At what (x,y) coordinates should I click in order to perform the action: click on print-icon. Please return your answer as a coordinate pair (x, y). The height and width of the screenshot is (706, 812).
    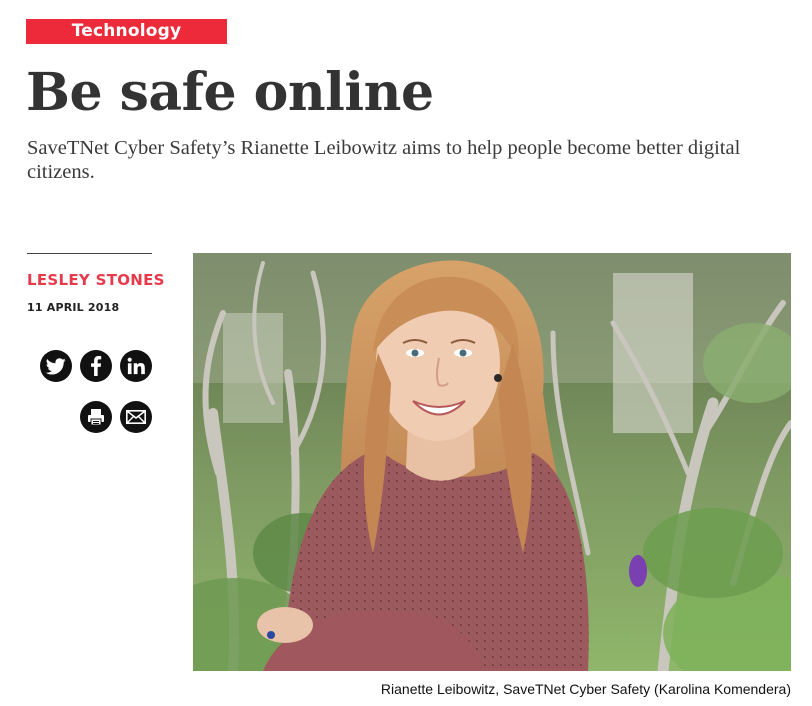
    Looking at the image, I should click on (96, 417).